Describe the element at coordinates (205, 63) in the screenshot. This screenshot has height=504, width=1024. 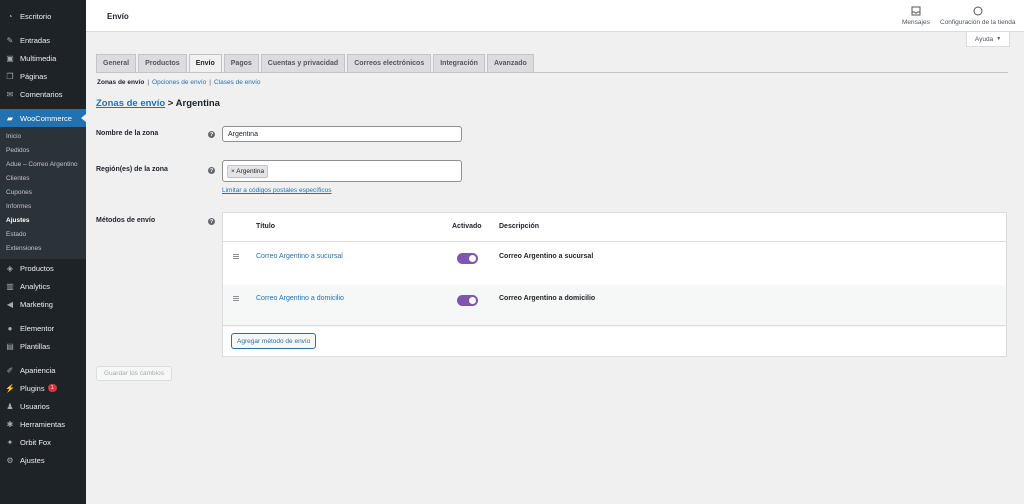
I see `tab-envio: Envío` at that location.